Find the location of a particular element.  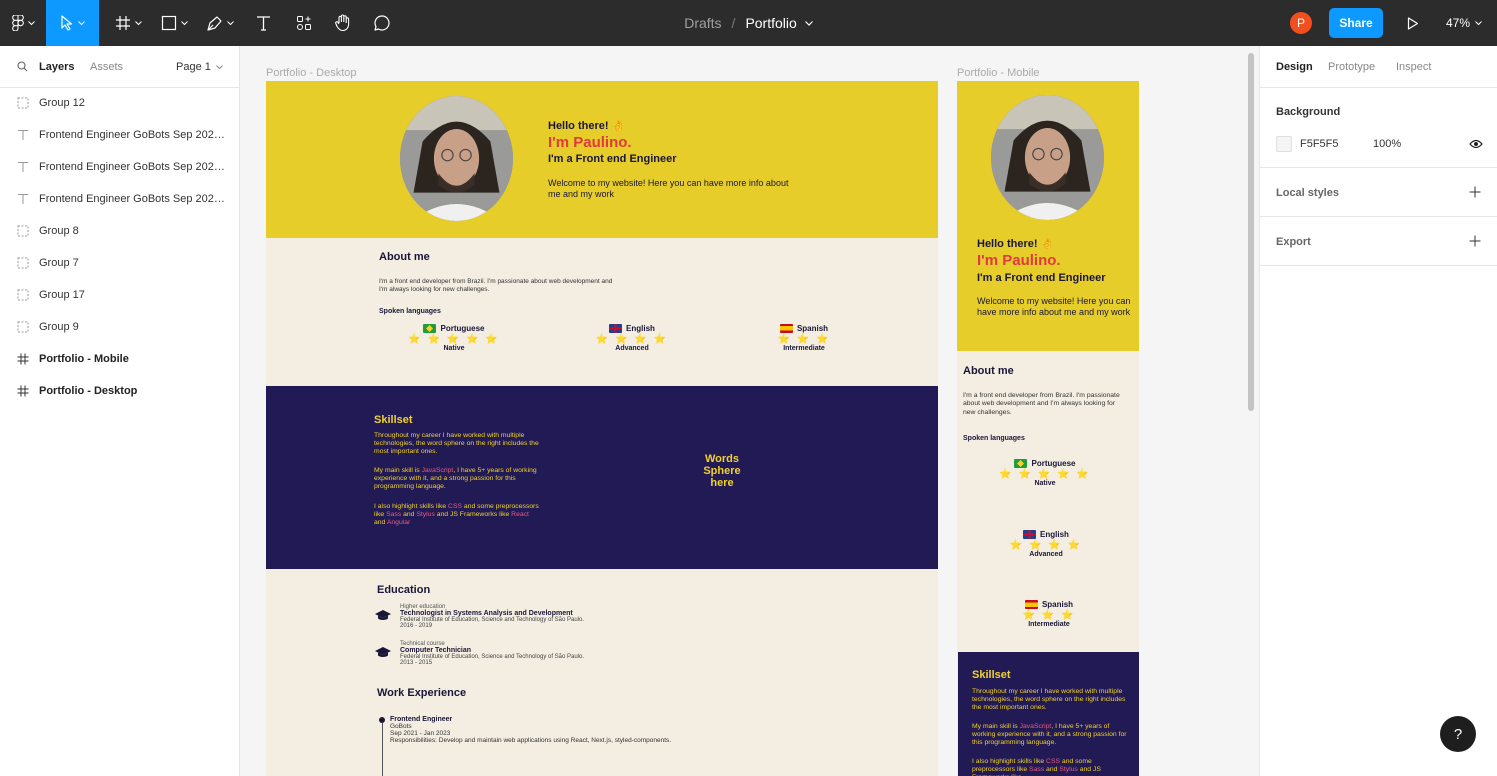

tab-prototype: Prototype is located at coordinates (1351, 67).